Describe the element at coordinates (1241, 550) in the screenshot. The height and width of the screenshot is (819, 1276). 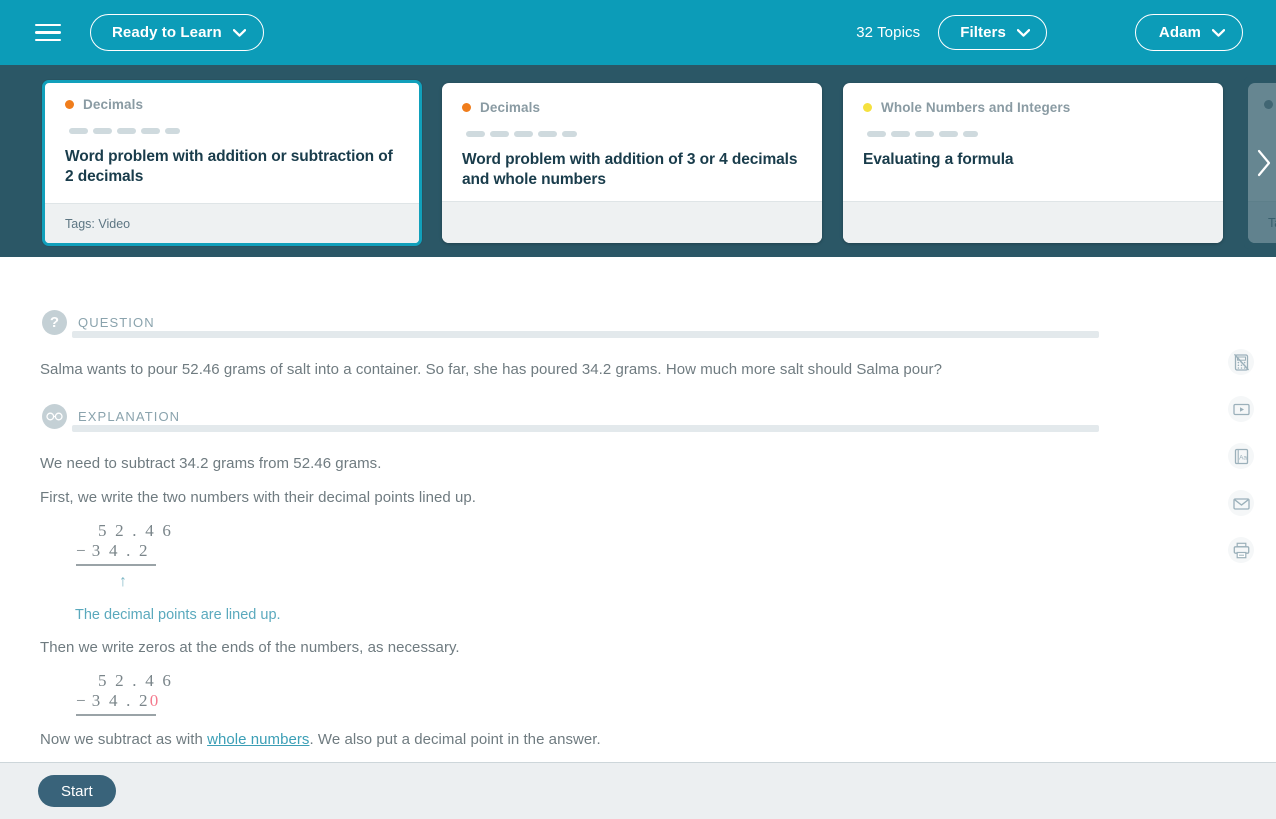
I see `print-icon` at that location.